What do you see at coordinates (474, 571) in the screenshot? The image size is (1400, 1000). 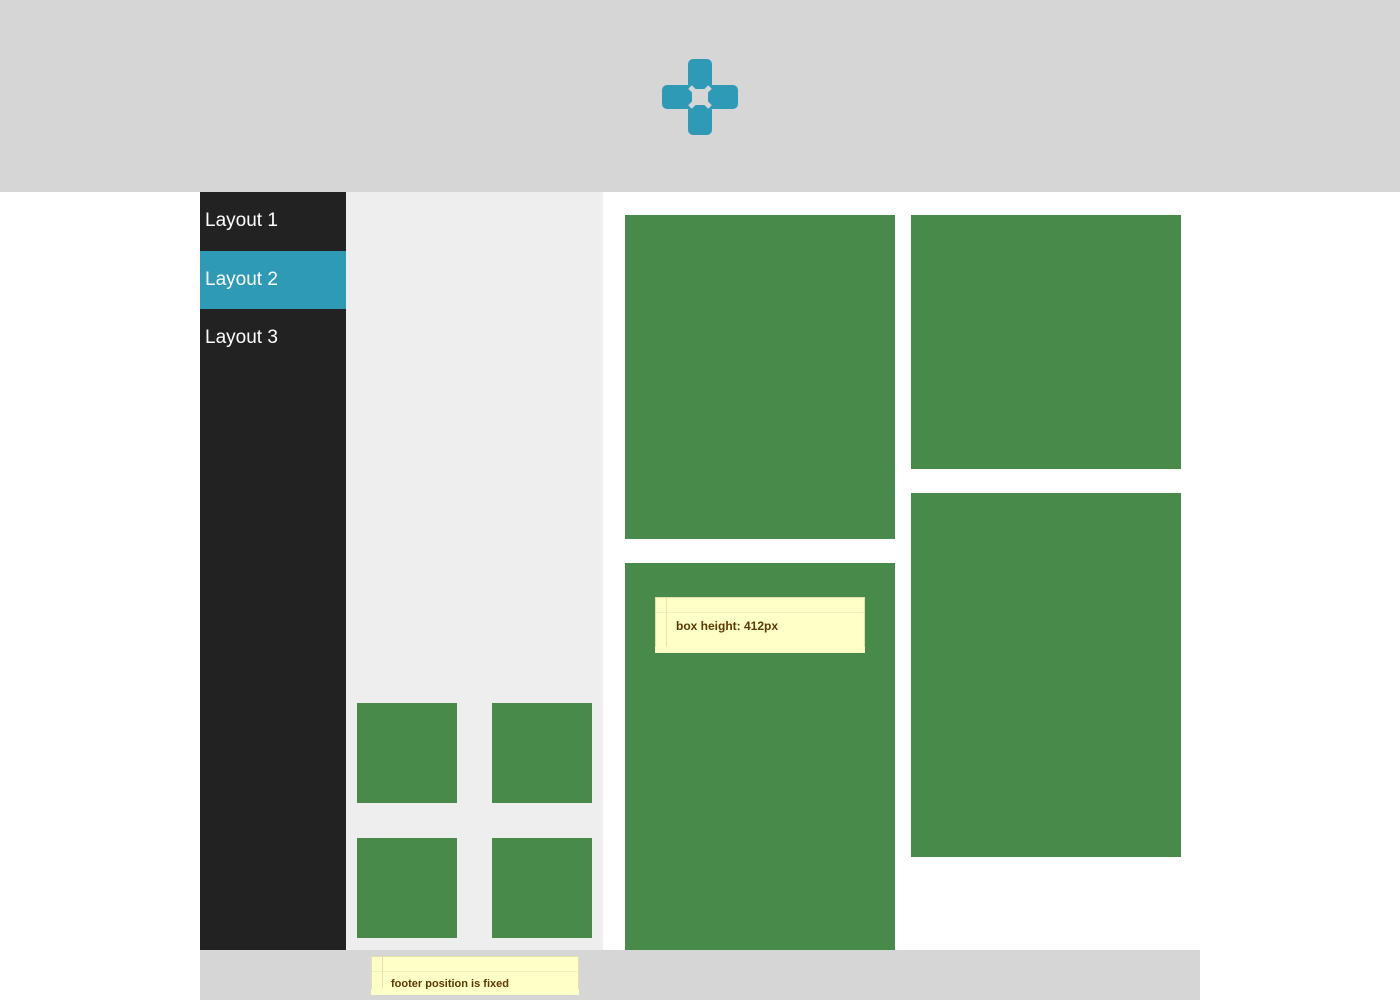 I see `side-panel` at bounding box center [474, 571].